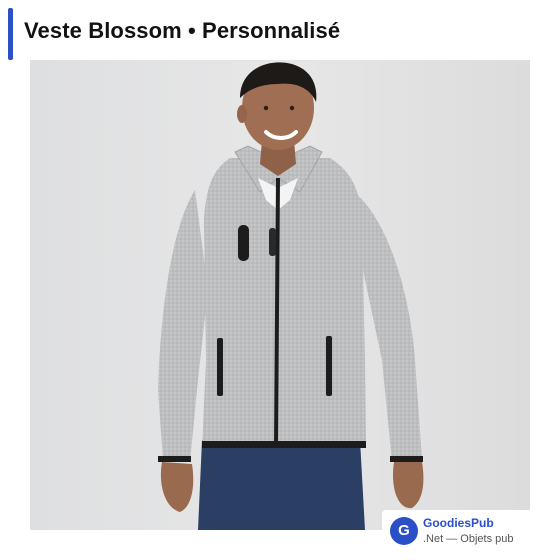 This screenshot has height=560, width=560. I want to click on left-cuff, so click(174, 459).